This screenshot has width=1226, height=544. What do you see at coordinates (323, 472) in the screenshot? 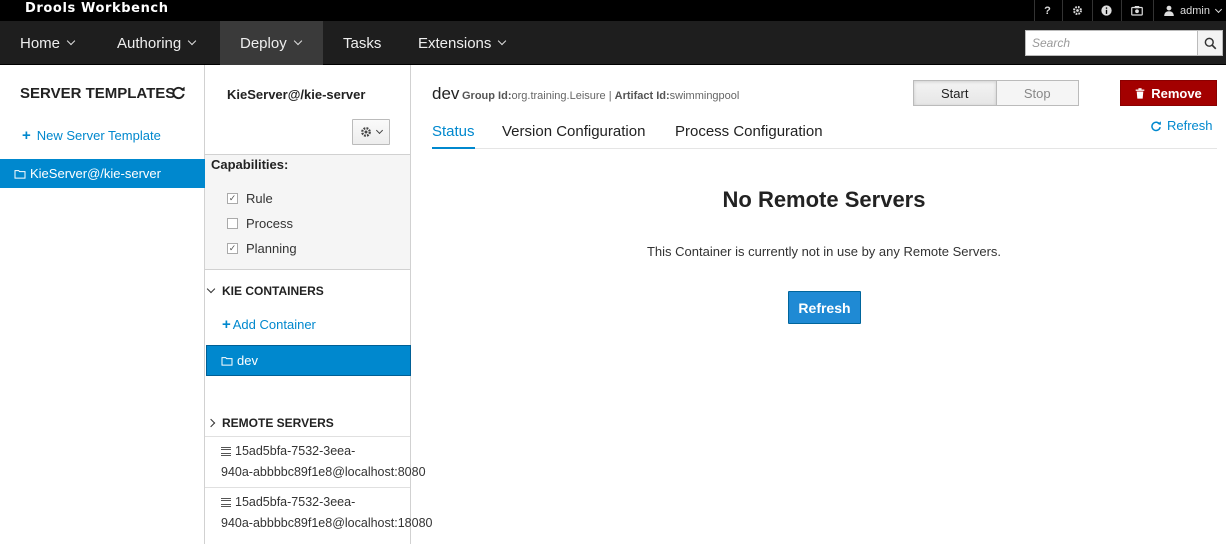
I see `remote-server-line2: 940a-abbbbc89f1e8@localhost:8080` at bounding box center [323, 472].